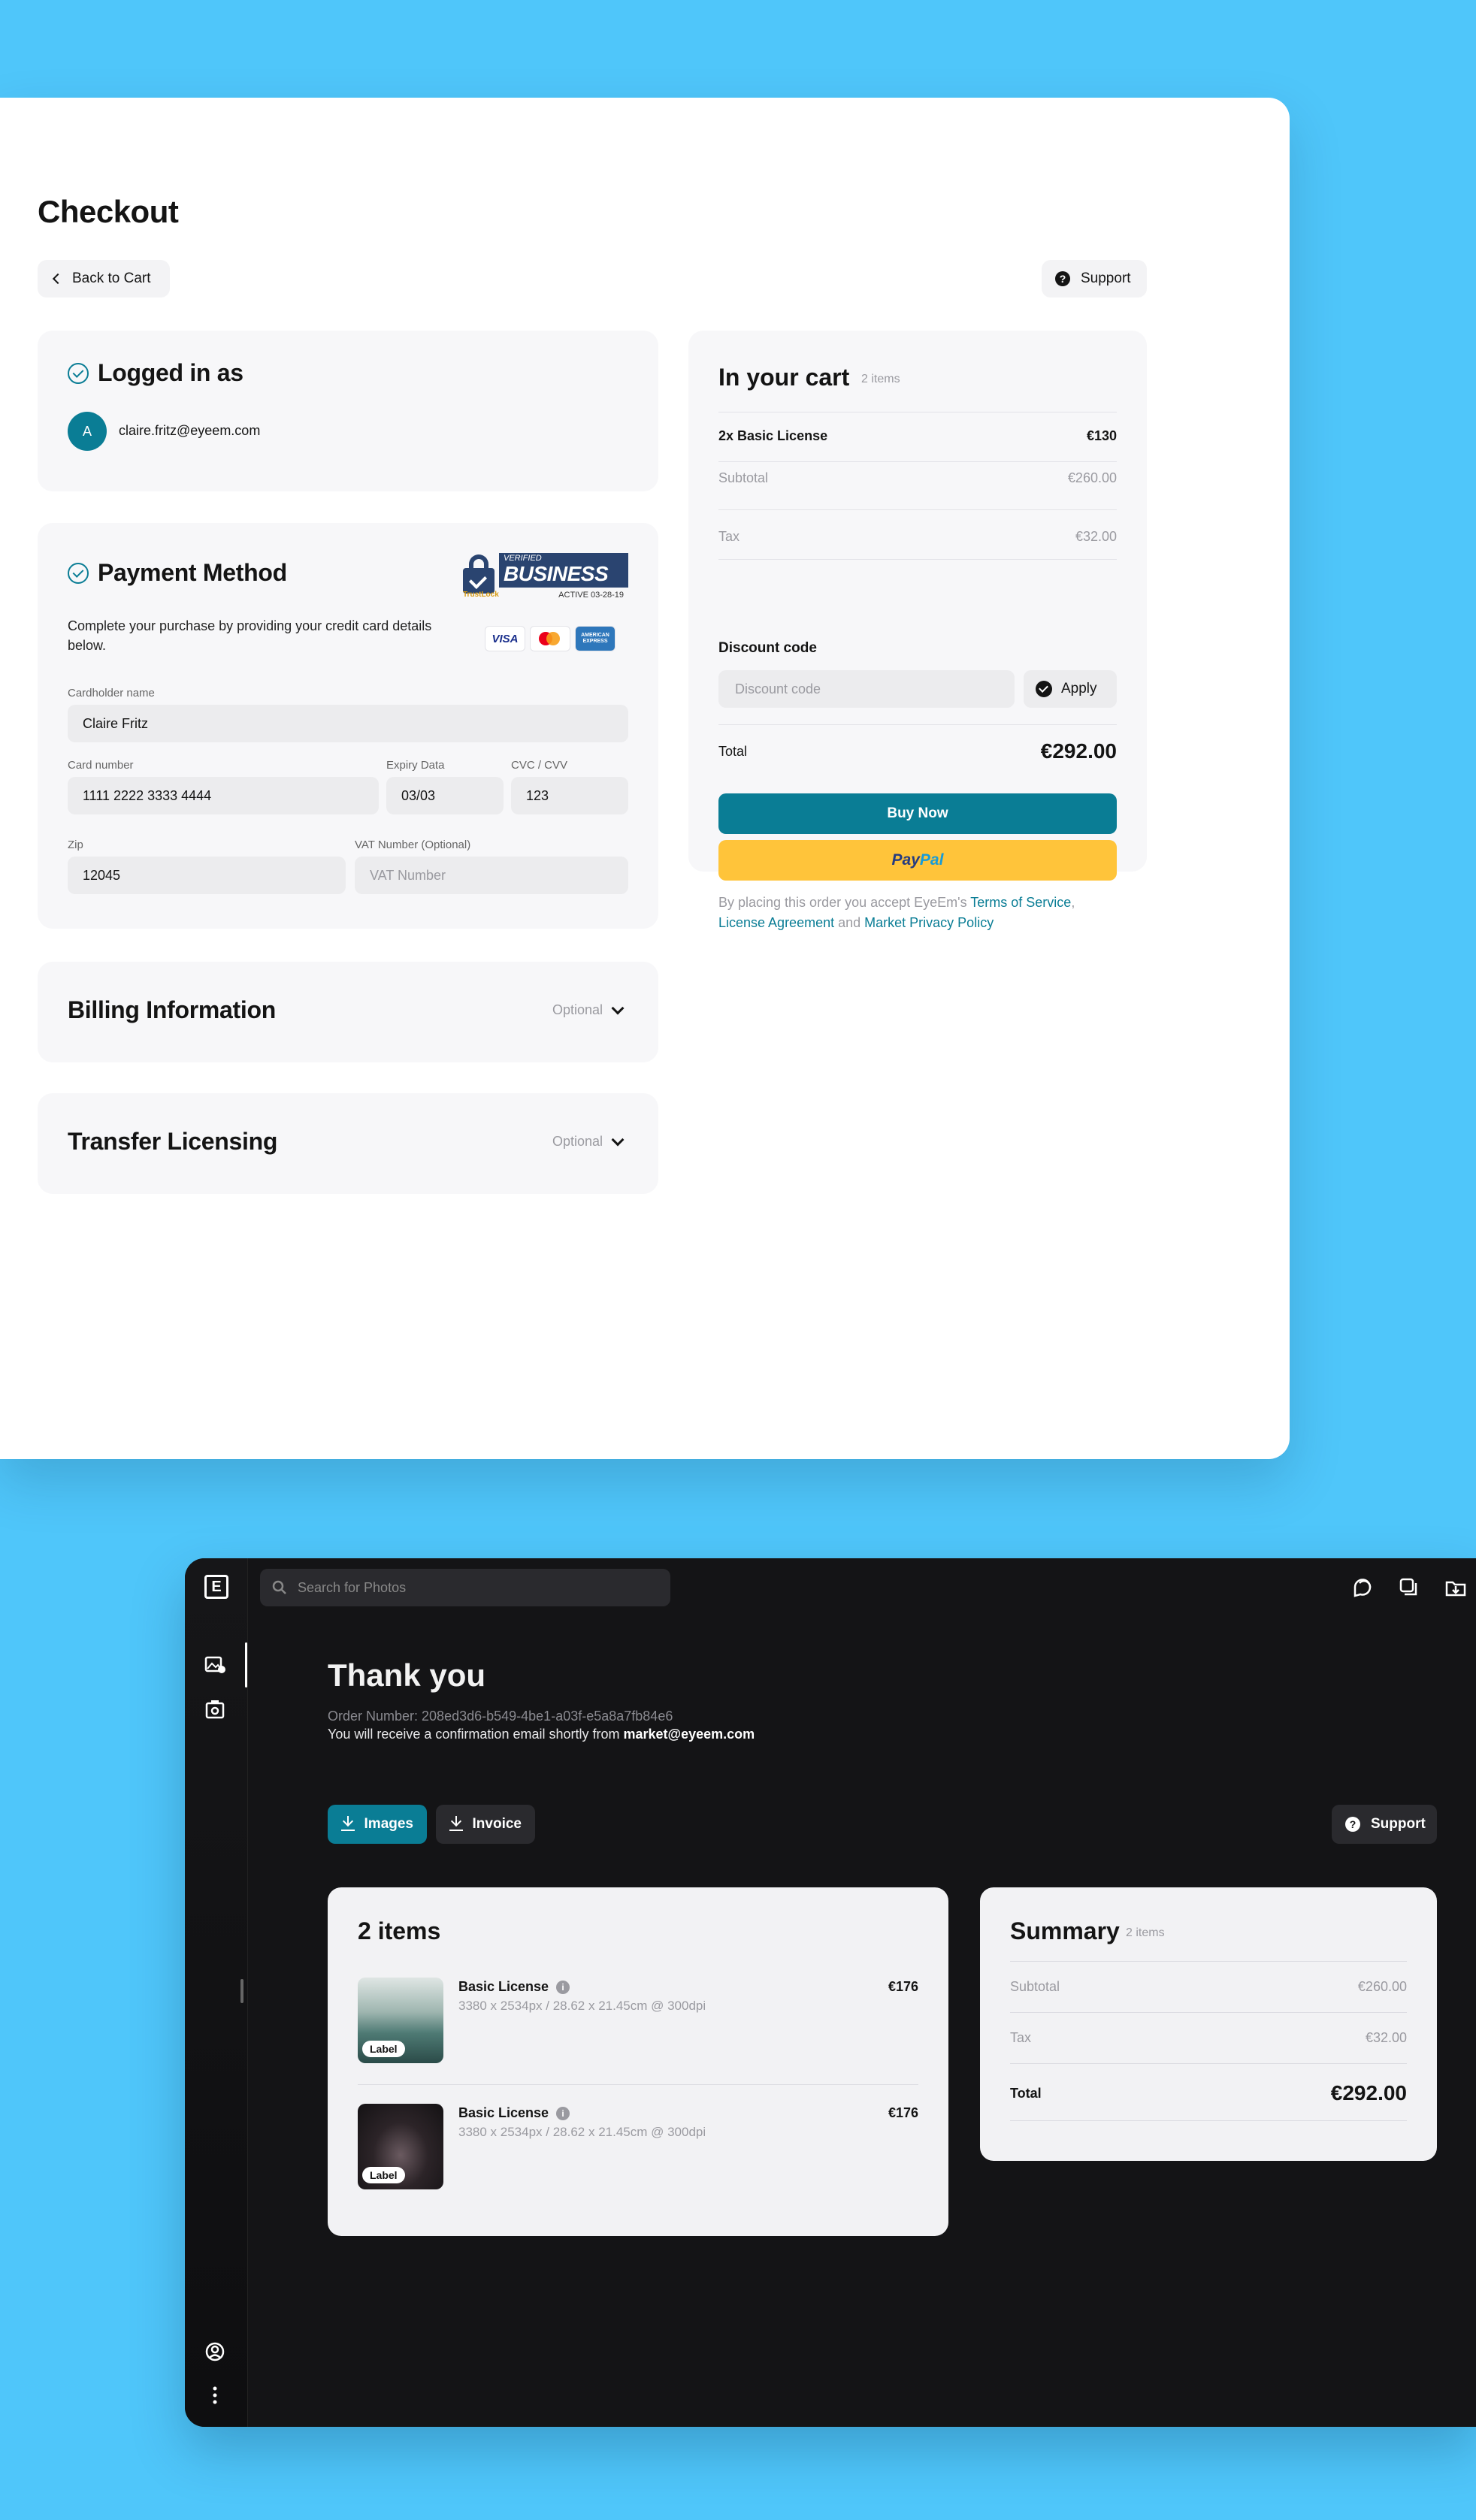  Describe the element at coordinates (917, 436) in the screenshot. I see `cart-item-row: 2x Basic License €130` at that location.